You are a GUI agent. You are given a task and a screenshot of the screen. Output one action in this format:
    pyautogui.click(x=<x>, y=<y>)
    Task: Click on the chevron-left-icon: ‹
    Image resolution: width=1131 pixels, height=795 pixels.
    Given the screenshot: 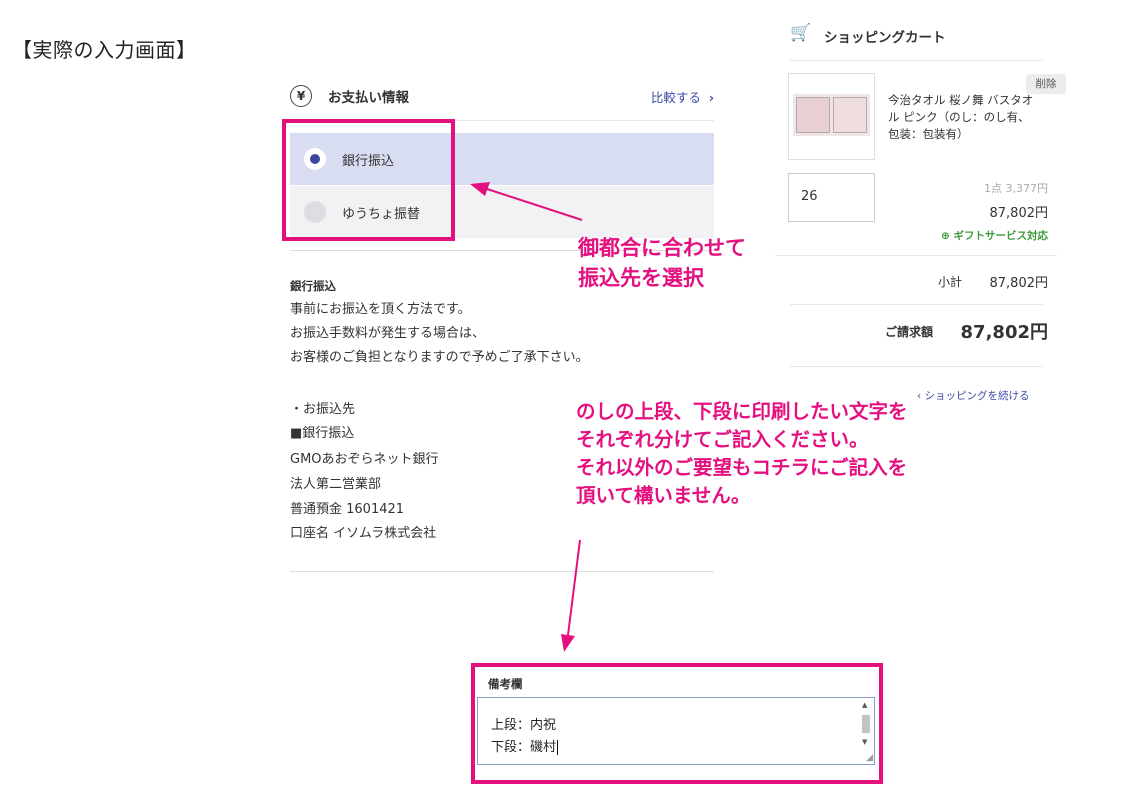 What is the action you would take?
    pyautogui.click(x=921, y=396)
    